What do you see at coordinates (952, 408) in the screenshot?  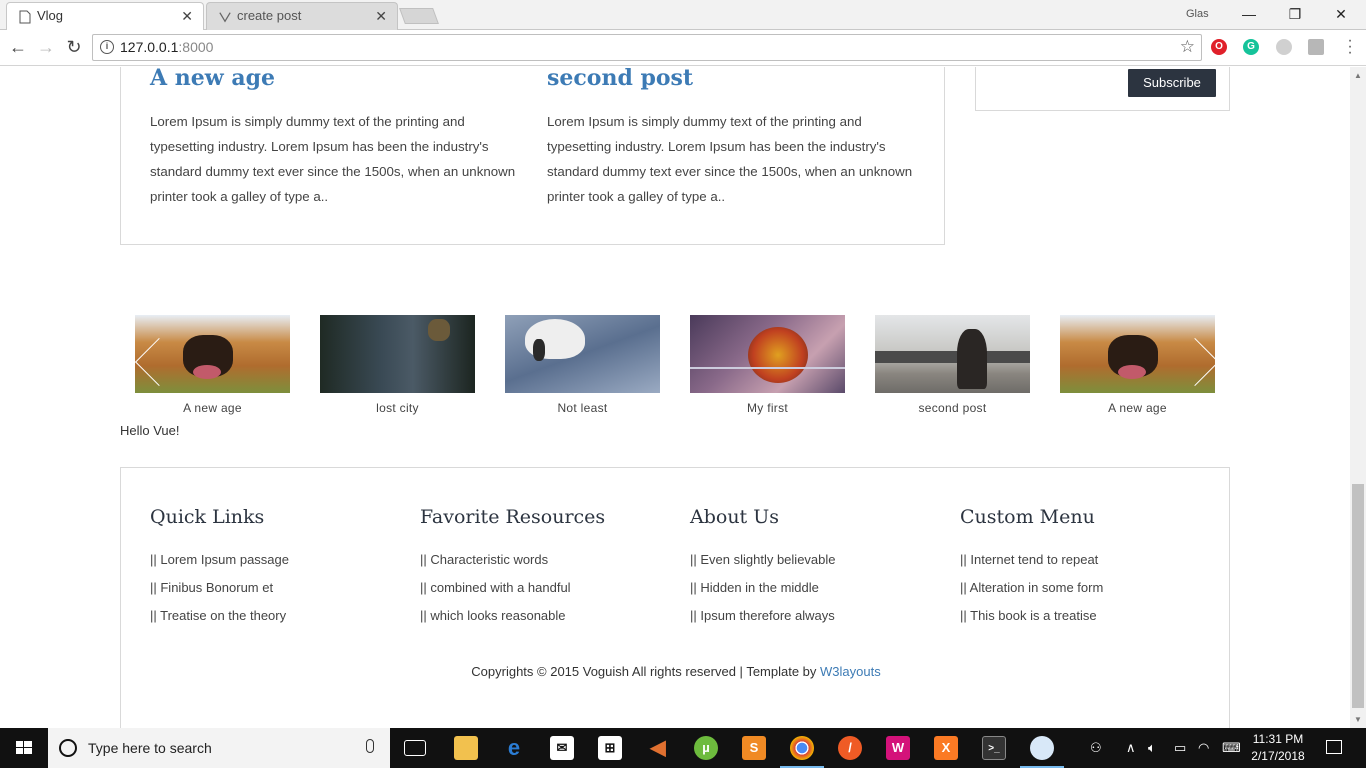 I see `slide-caption: second post` at bounding box center [952, 408].